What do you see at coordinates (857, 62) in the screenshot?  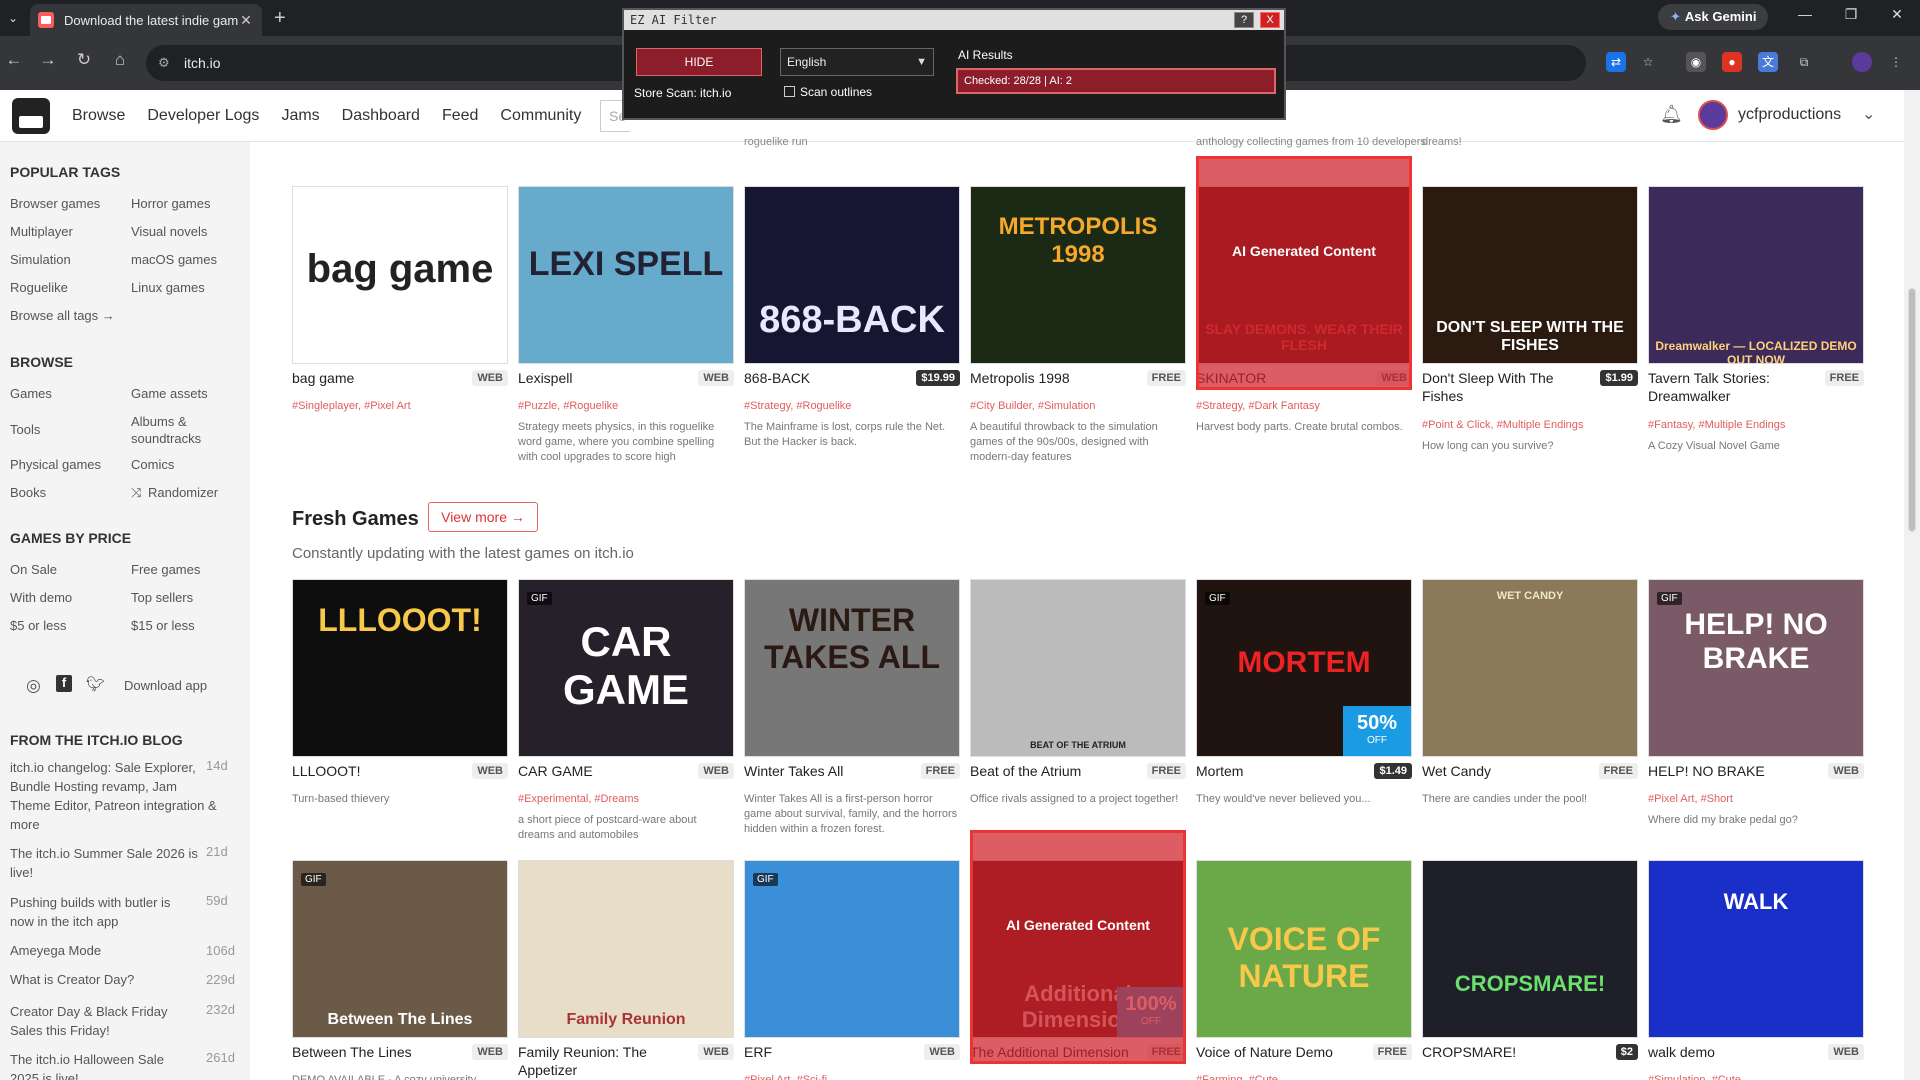 I see `language-select: English ▼` at bounding box center [857, 62].